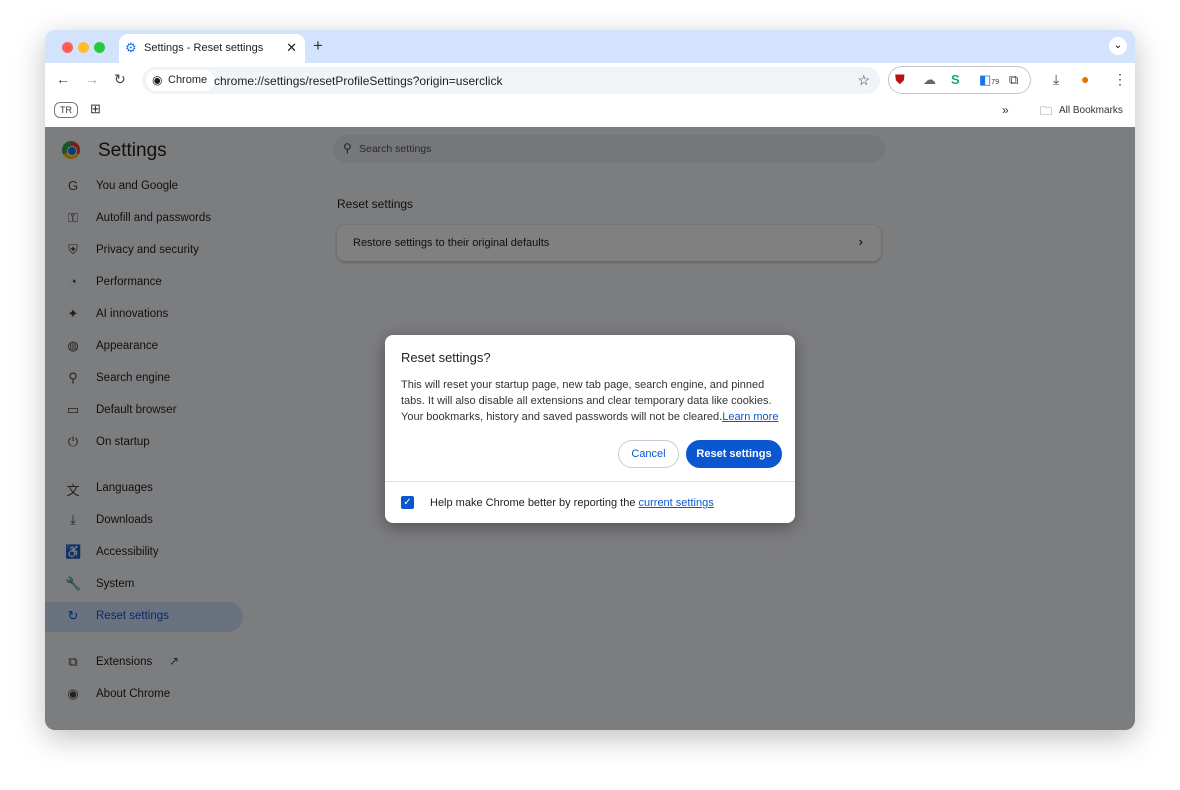  Describe the element at coordinates (83, 47) in the screenshot. I see `minimize-window-button` at that location.